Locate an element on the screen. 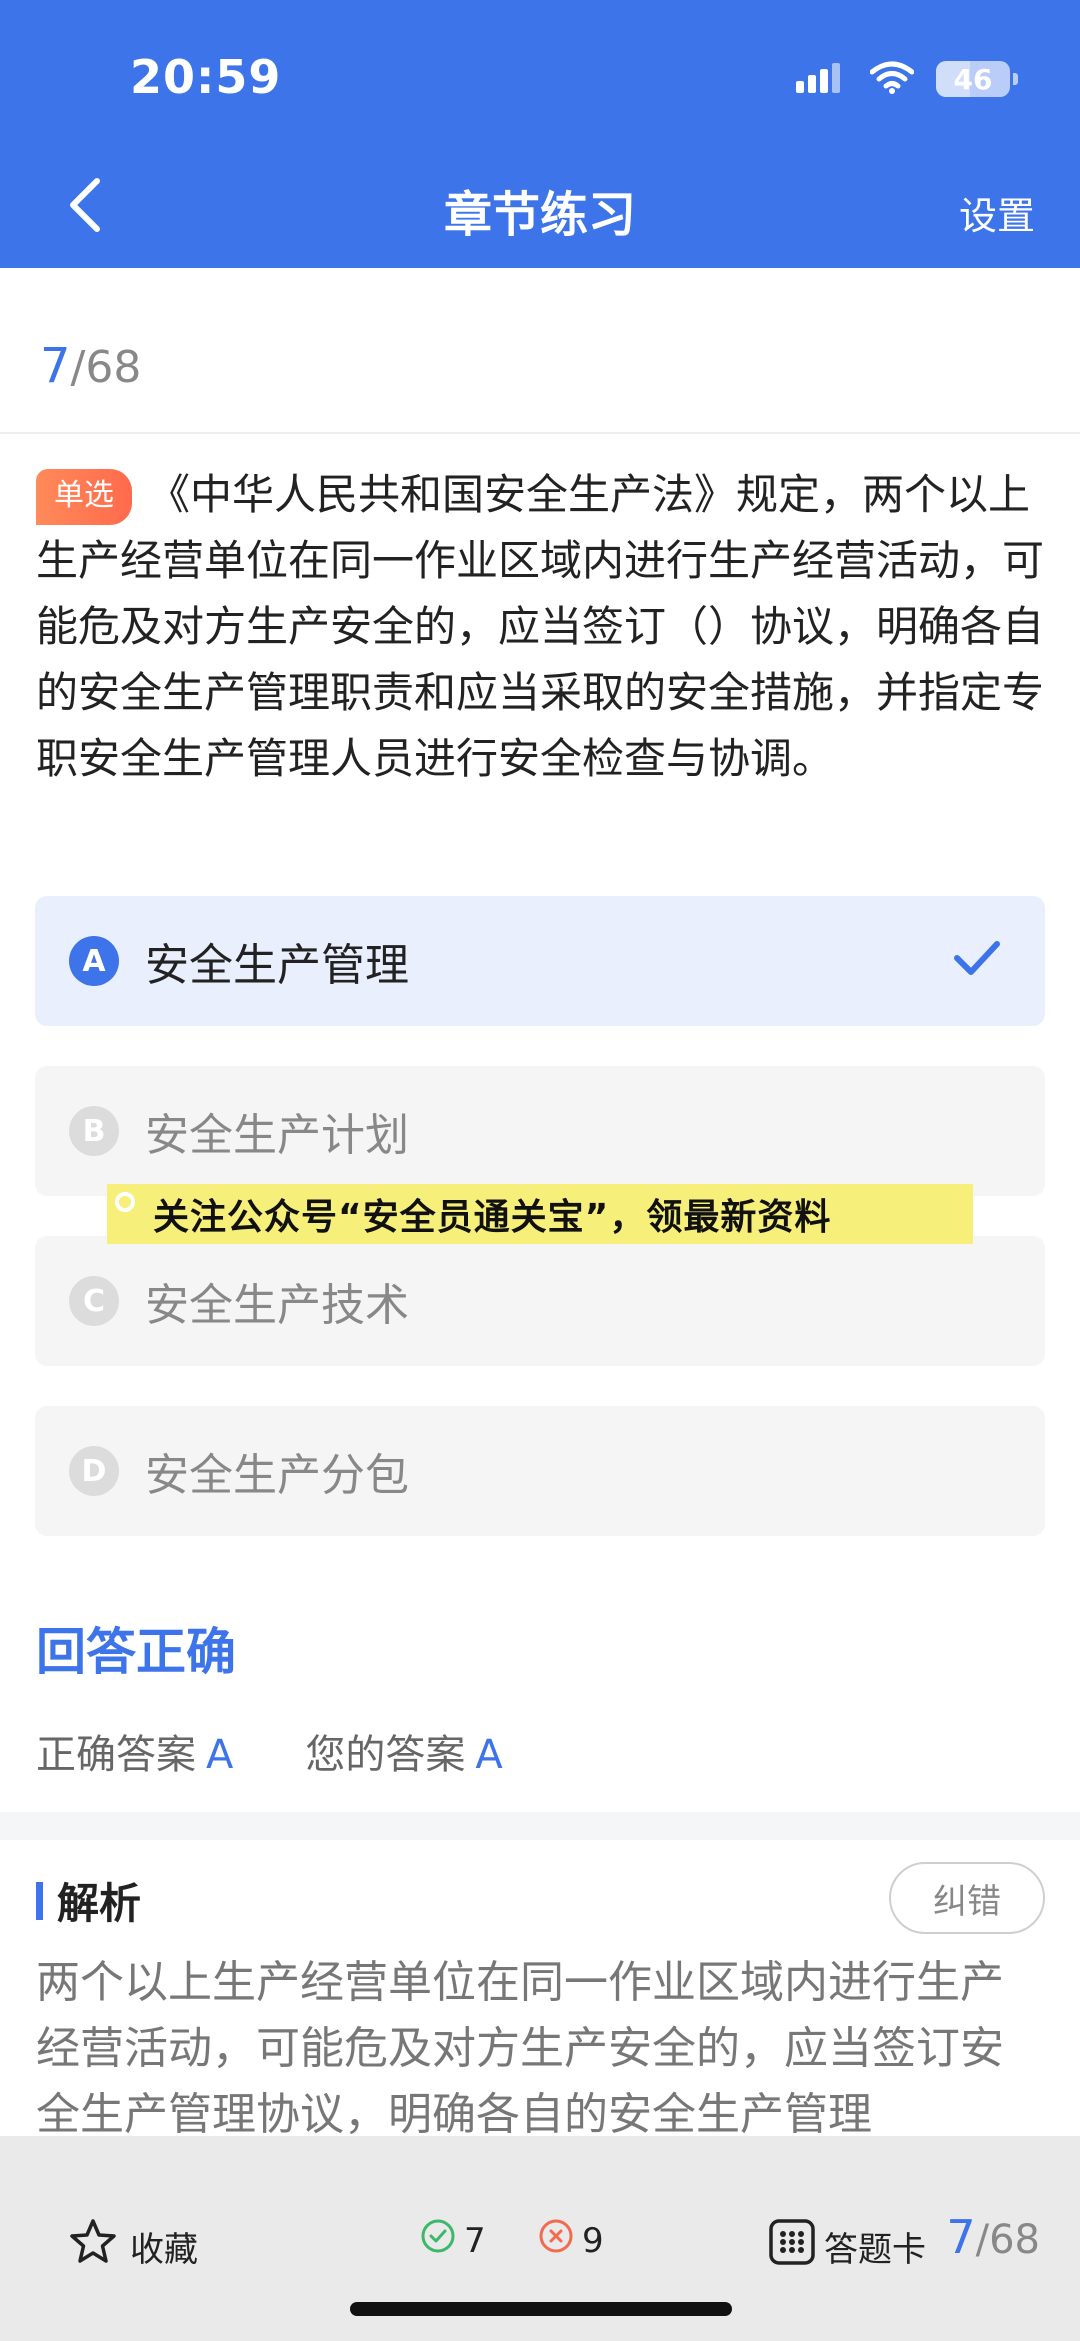 The width and height of the screenshot is (1080, 2341). counter-current: 7 is located at coordinates (55, 366).